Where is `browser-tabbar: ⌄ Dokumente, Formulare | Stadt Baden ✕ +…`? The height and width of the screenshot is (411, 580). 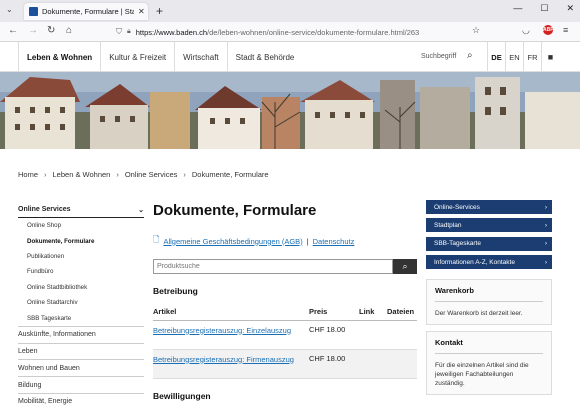 browser-tabbar: ⌄ Dokumente, Formulare | Stadt Baden ✕ +… is located at coordinates (290, 11).